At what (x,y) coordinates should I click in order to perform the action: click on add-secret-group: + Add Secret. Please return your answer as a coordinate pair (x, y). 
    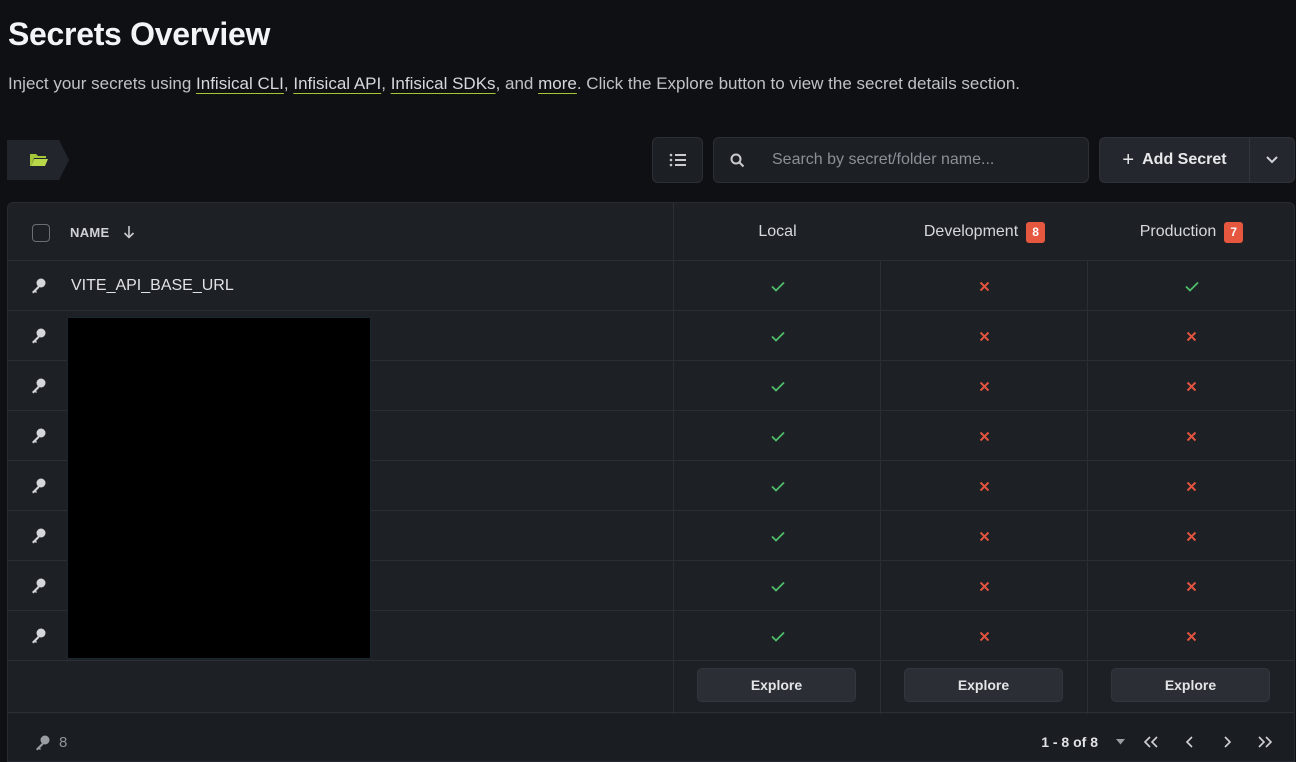
    Looking at the image, I should click on (1197, 160).